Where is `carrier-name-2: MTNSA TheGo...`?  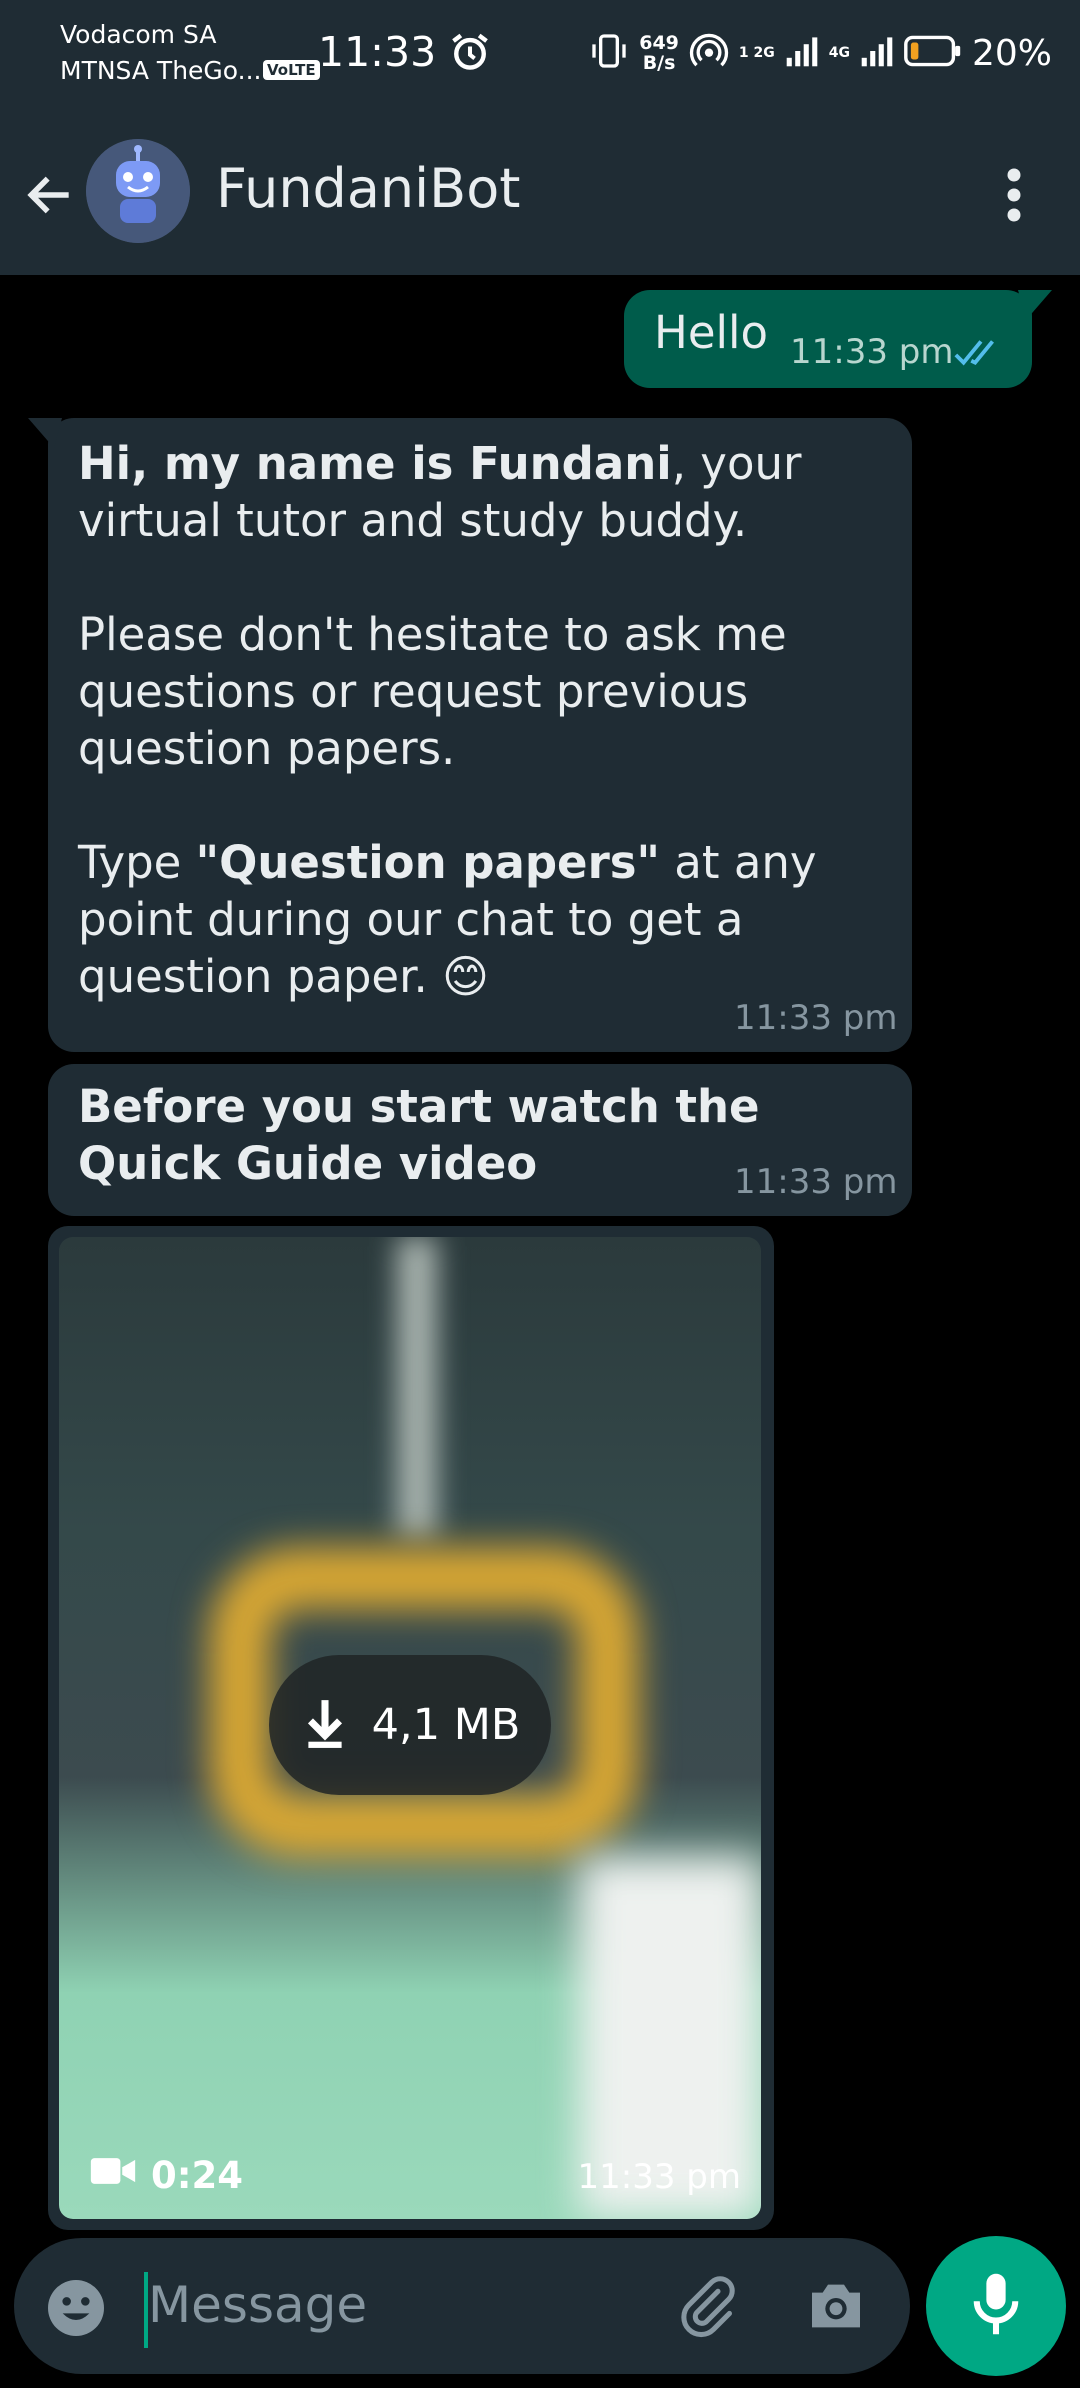
carrier-name-2: MTNSA TheGo... is located at coordinates (161, 70).